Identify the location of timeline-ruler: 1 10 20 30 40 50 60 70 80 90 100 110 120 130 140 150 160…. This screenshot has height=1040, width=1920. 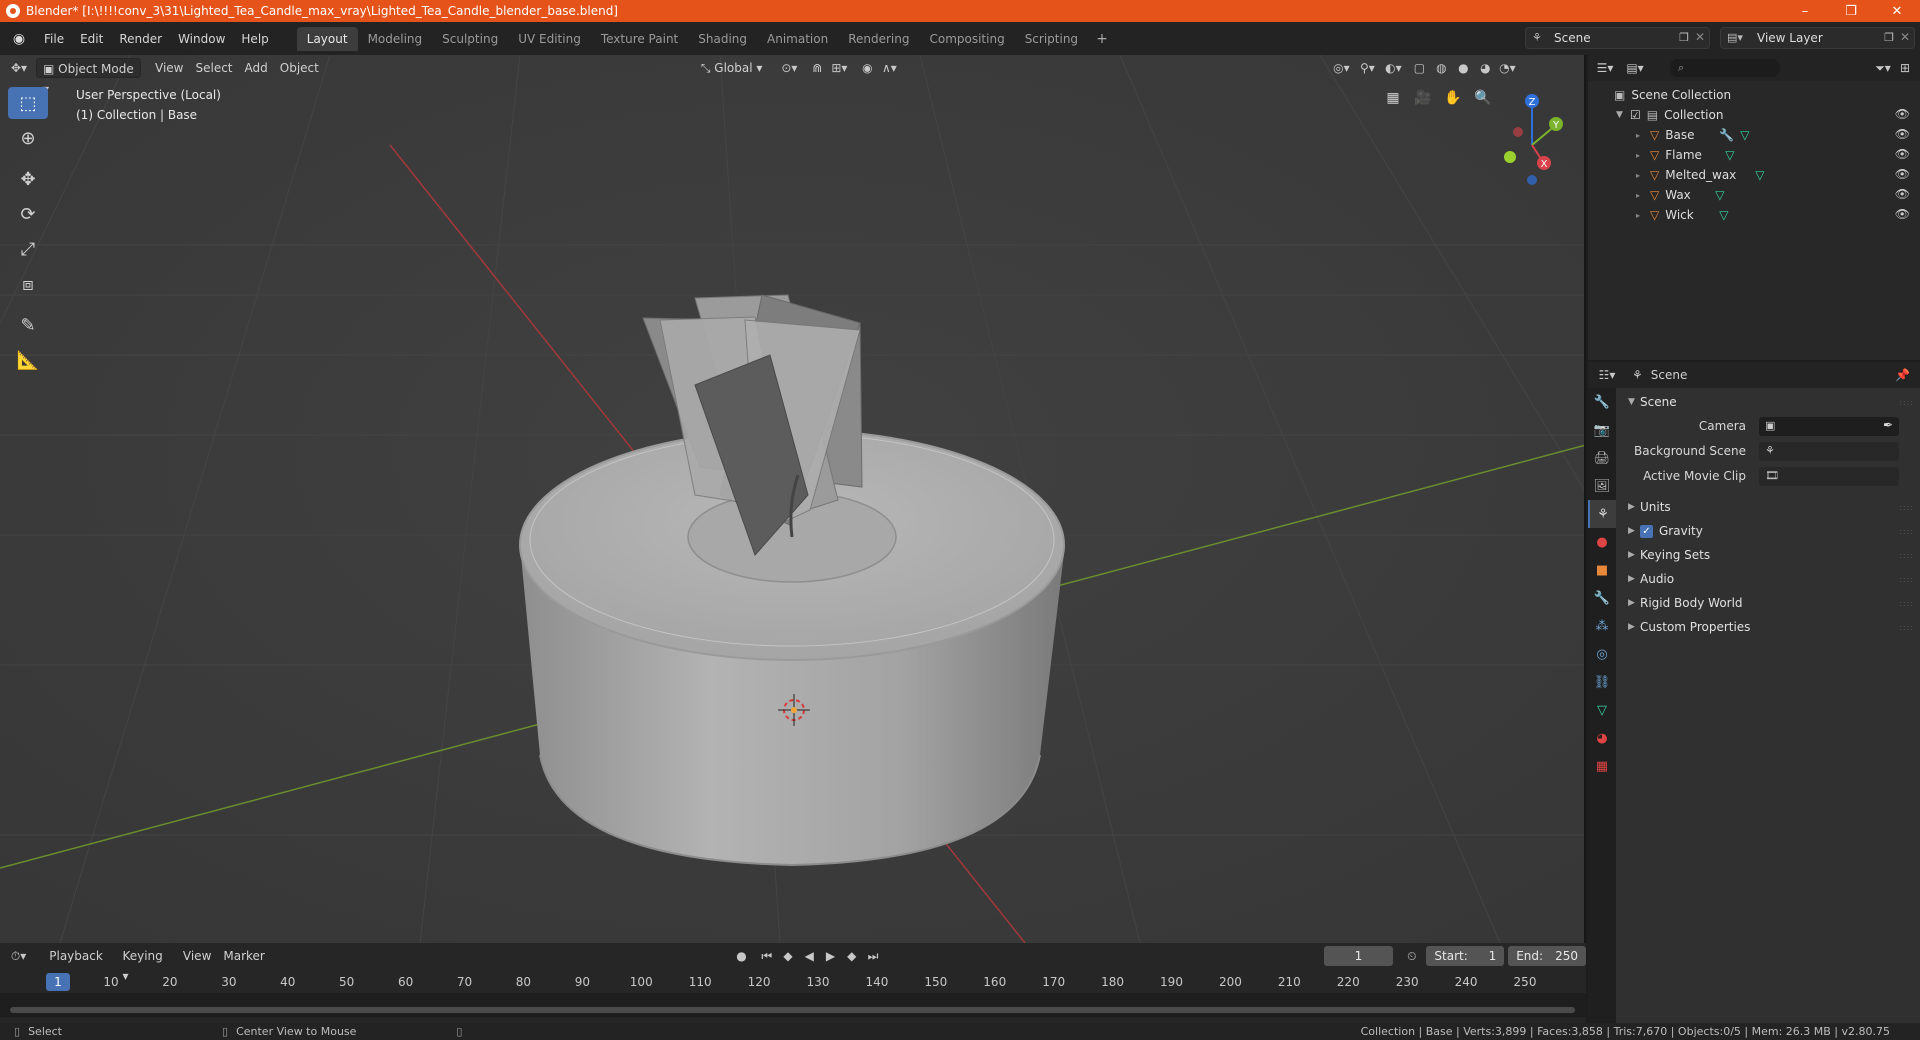
(793, 982).